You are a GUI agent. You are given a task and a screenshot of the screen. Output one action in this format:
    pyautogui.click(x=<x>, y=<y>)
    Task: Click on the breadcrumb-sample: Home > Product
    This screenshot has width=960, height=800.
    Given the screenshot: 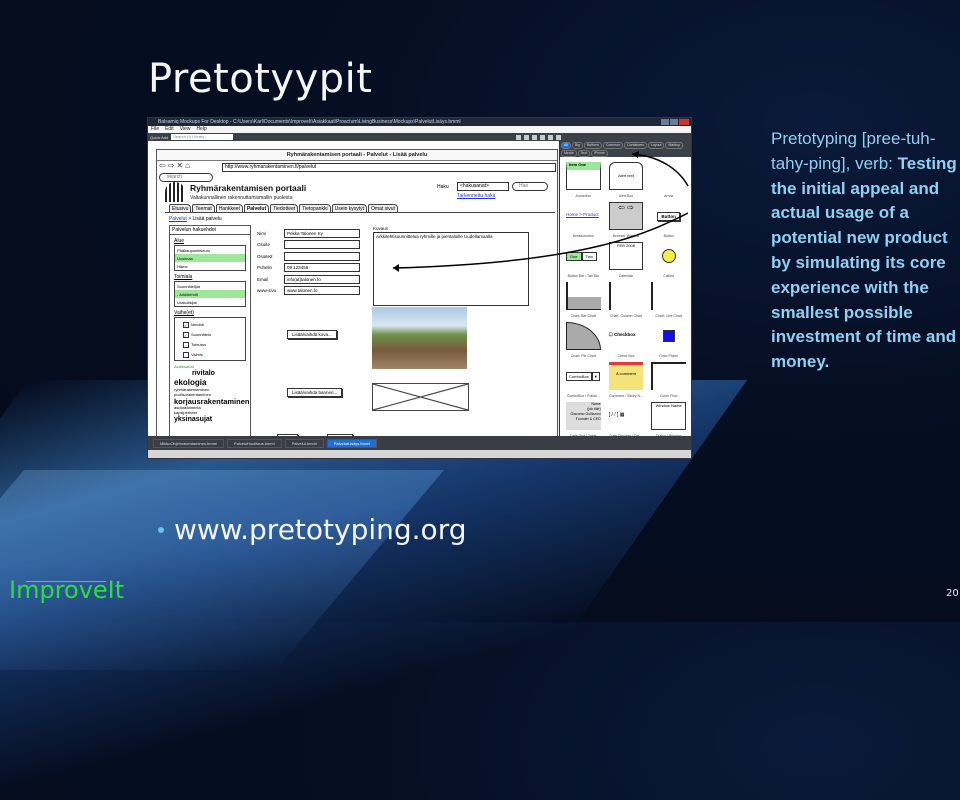 What is the action you would take?
    pyautogui.click(x=582, y=214)
    